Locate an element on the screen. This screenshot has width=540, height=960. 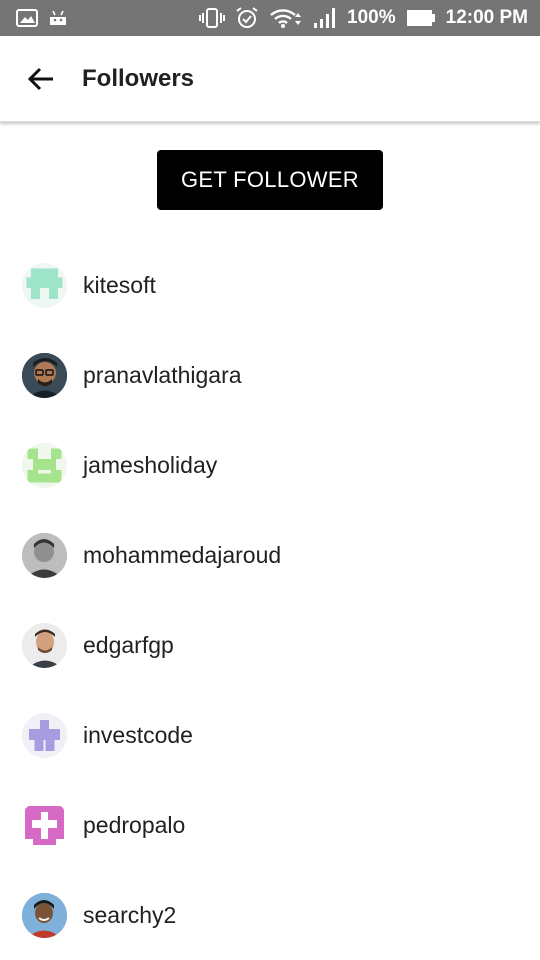
list-item: investcode is located at coordinates (270, 735).